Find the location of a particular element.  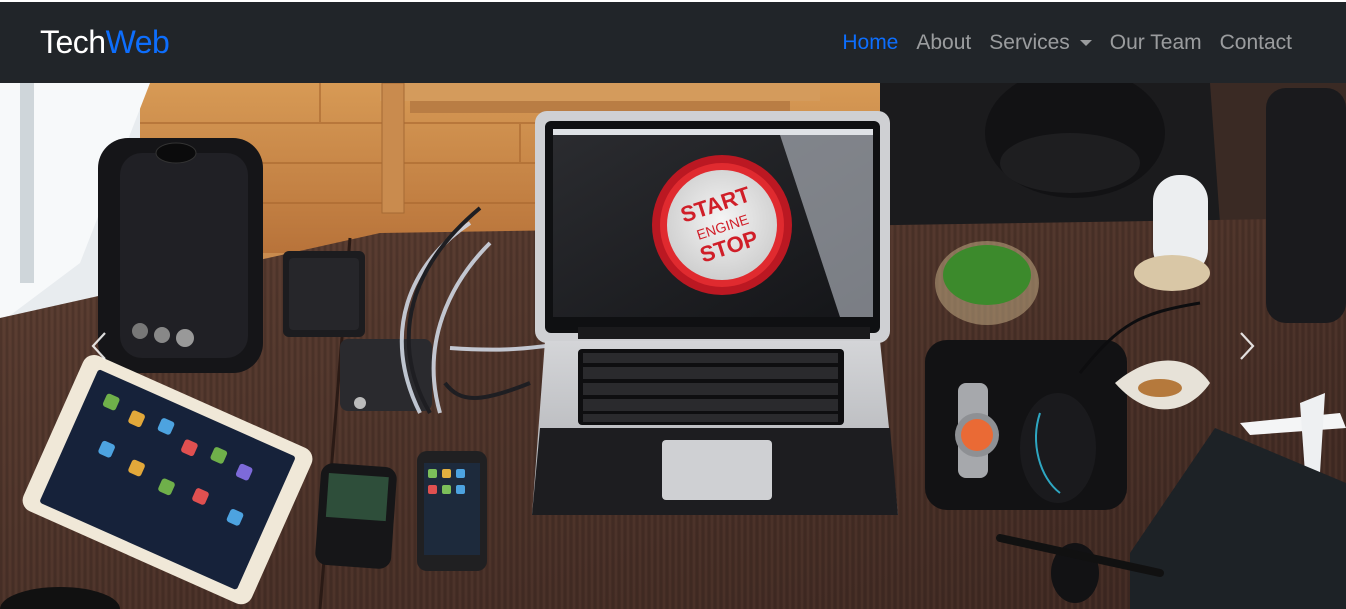

nav-home: Home is located at coordinates (870, 43).